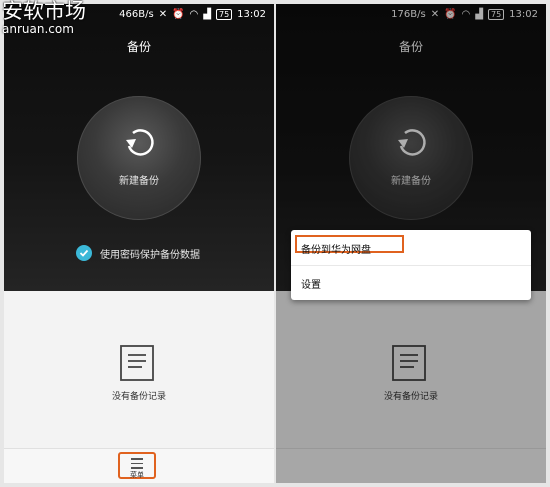 This screenshot has height=487, width=550. What do you see at coordinates (138, 47) in the screenshot?
I see `page-title: 备份` at bounding box center [138, 47].